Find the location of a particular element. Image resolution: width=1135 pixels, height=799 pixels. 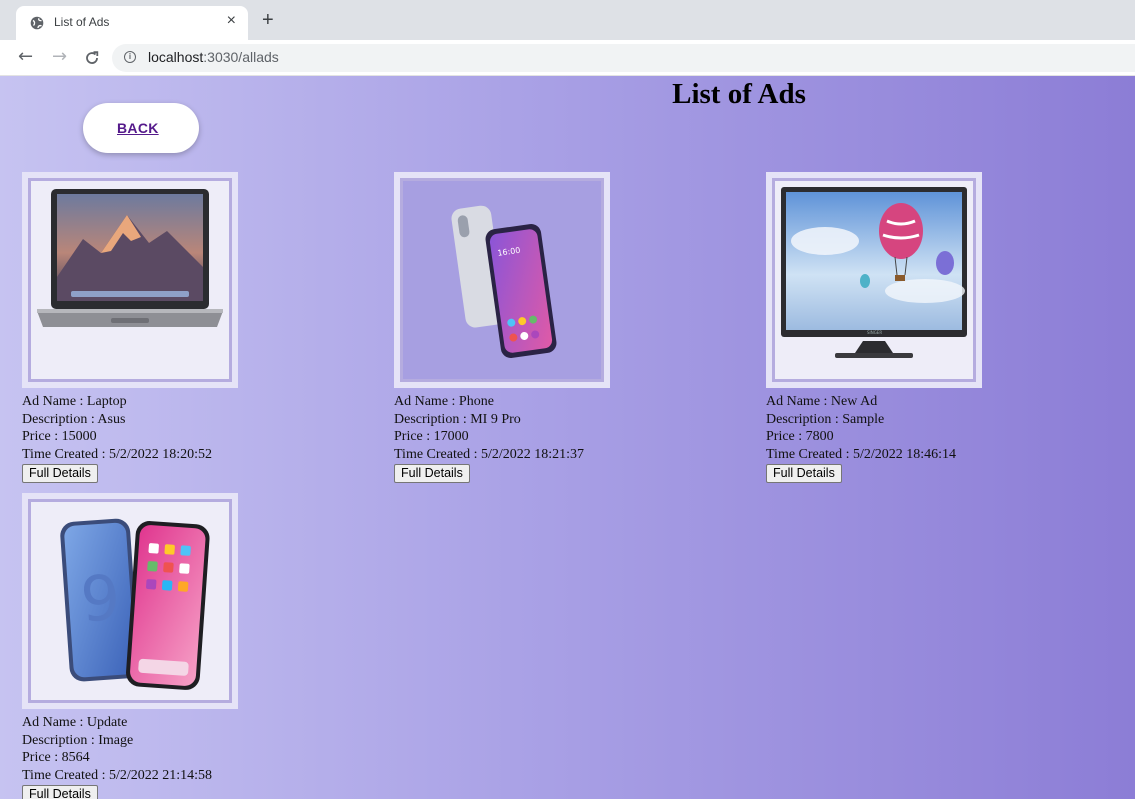

ad-price: Price : 17000 is located at coordinates (431, 436).